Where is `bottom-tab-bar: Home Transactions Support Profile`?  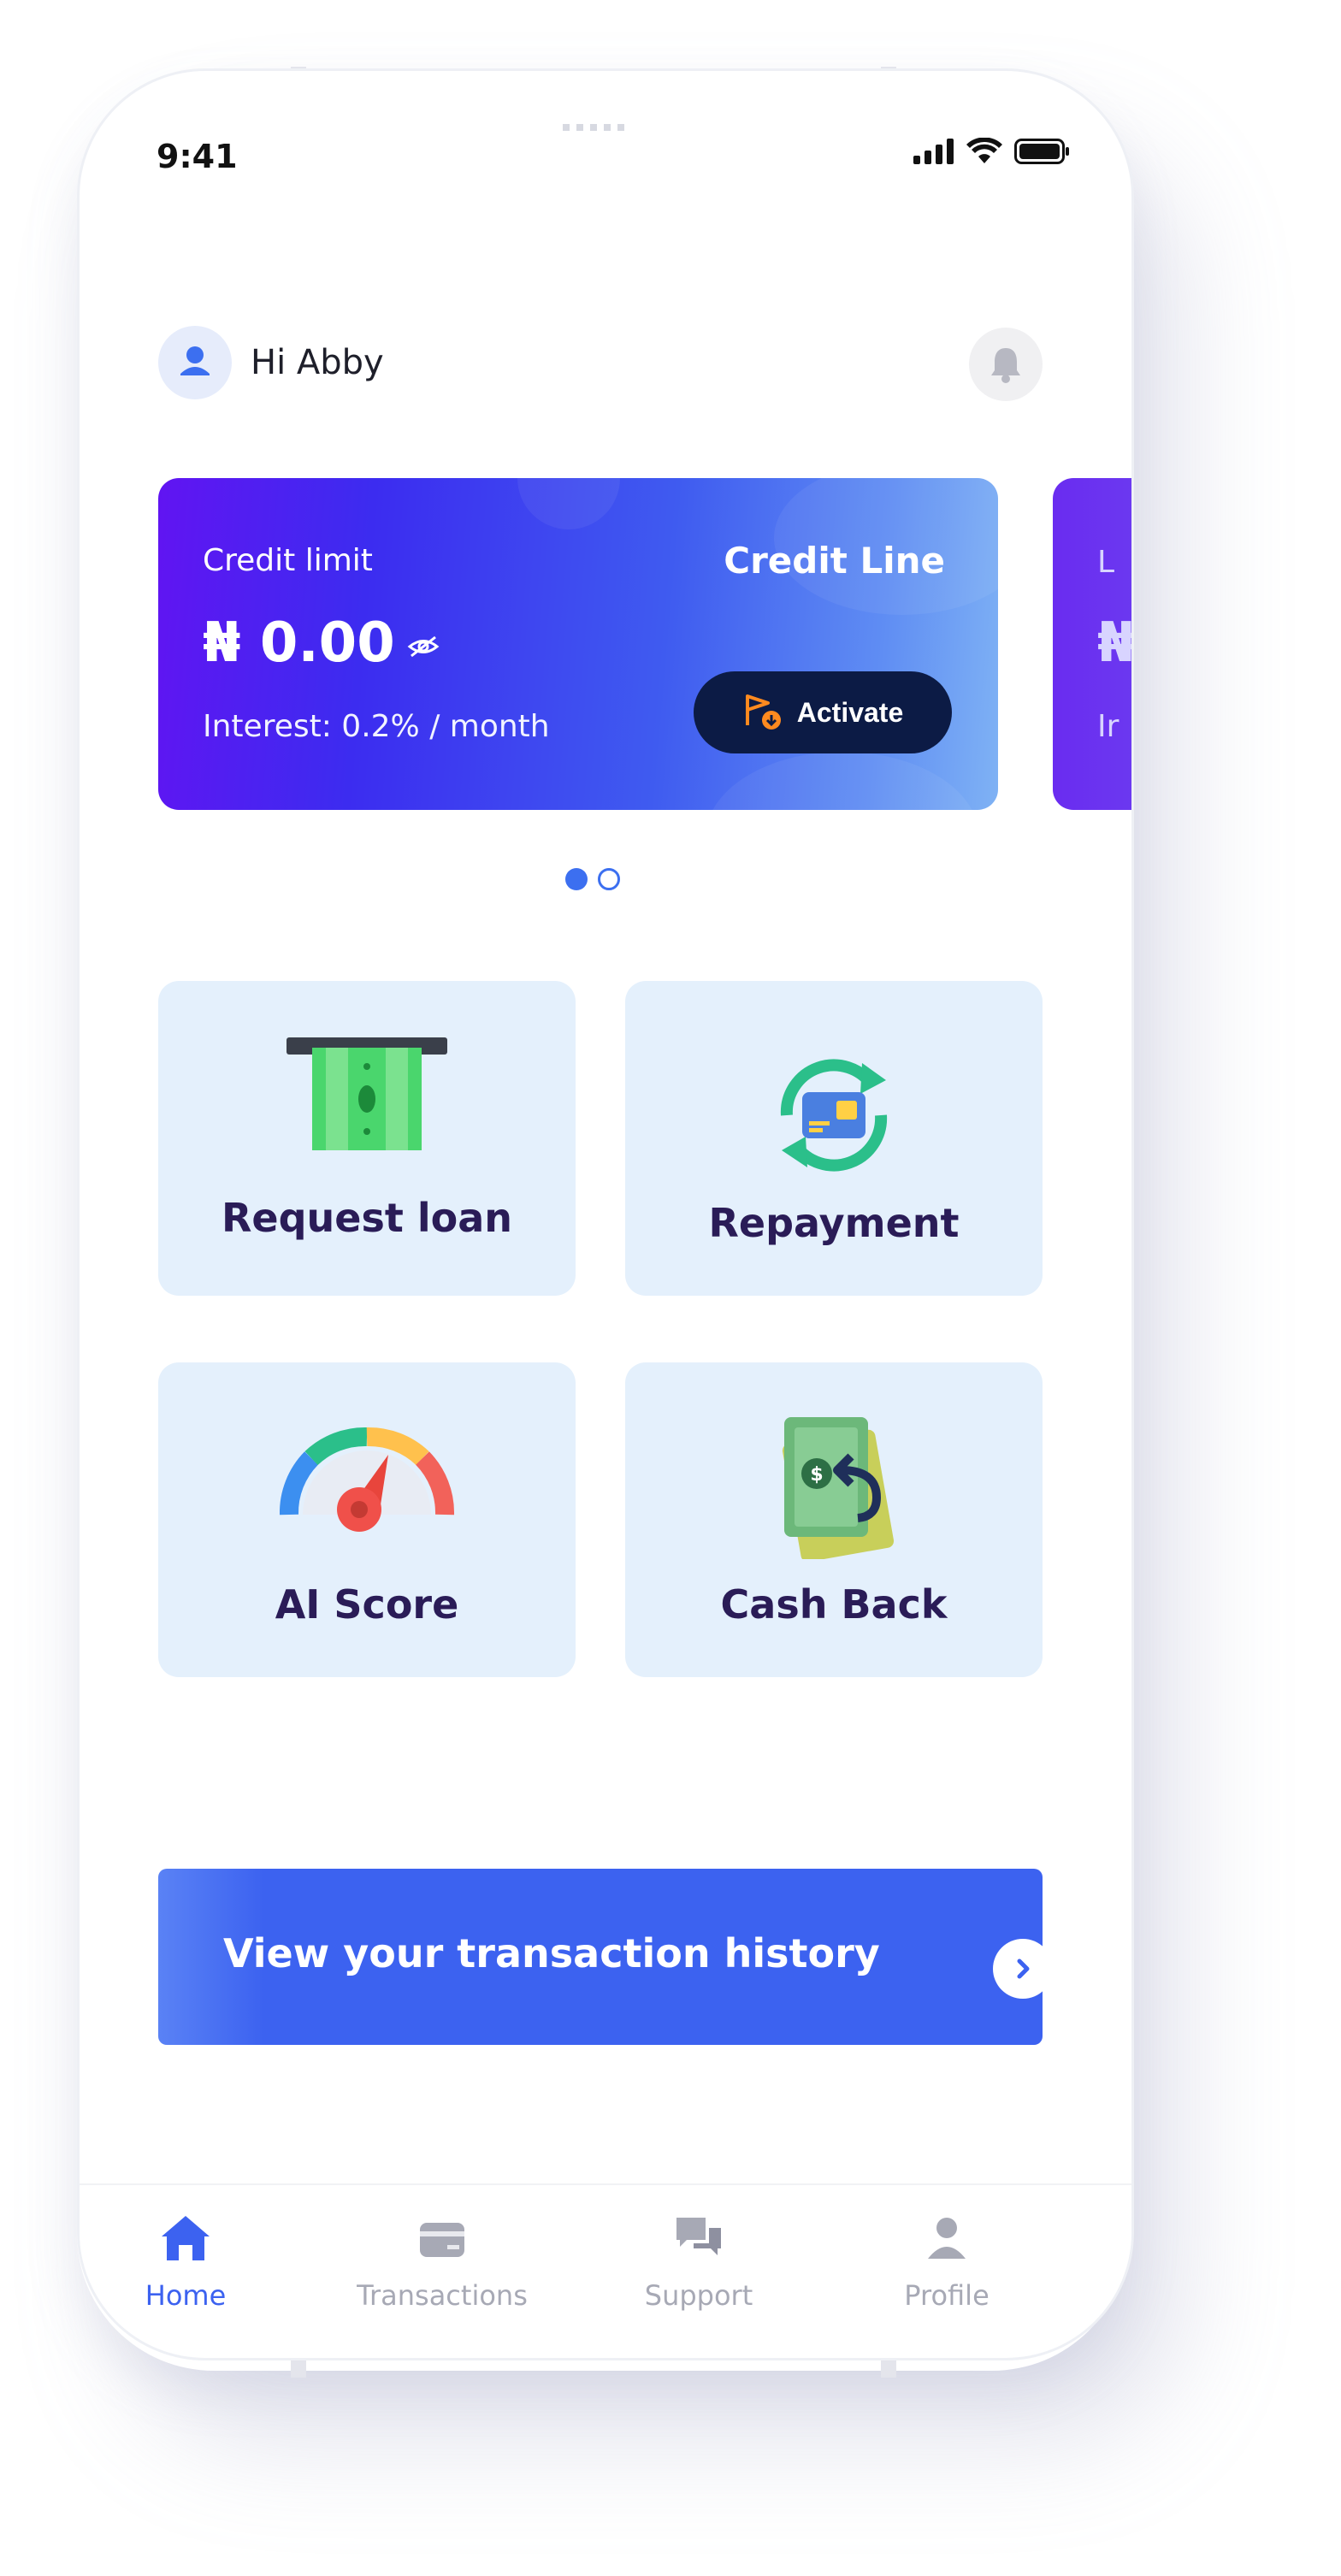
bottom-tab-bar: Home Transactions Support Profile is located at coordinates (606, 2269).